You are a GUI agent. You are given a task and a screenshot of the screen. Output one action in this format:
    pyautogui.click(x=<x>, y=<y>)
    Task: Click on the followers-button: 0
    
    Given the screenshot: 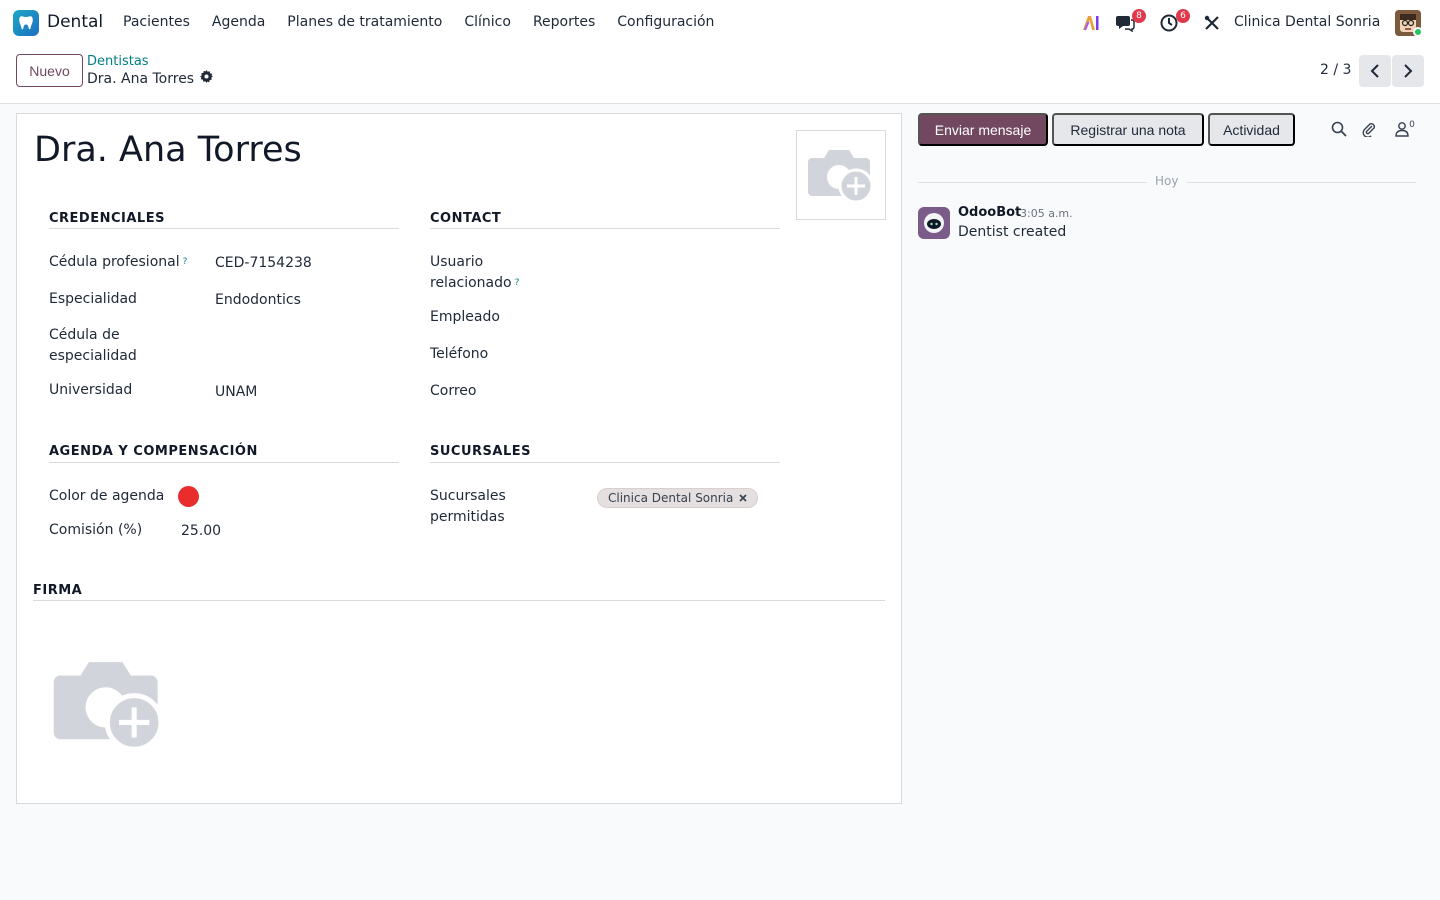 What is the action you would take?
    pyautogui.click(x=1405, y=129)
    